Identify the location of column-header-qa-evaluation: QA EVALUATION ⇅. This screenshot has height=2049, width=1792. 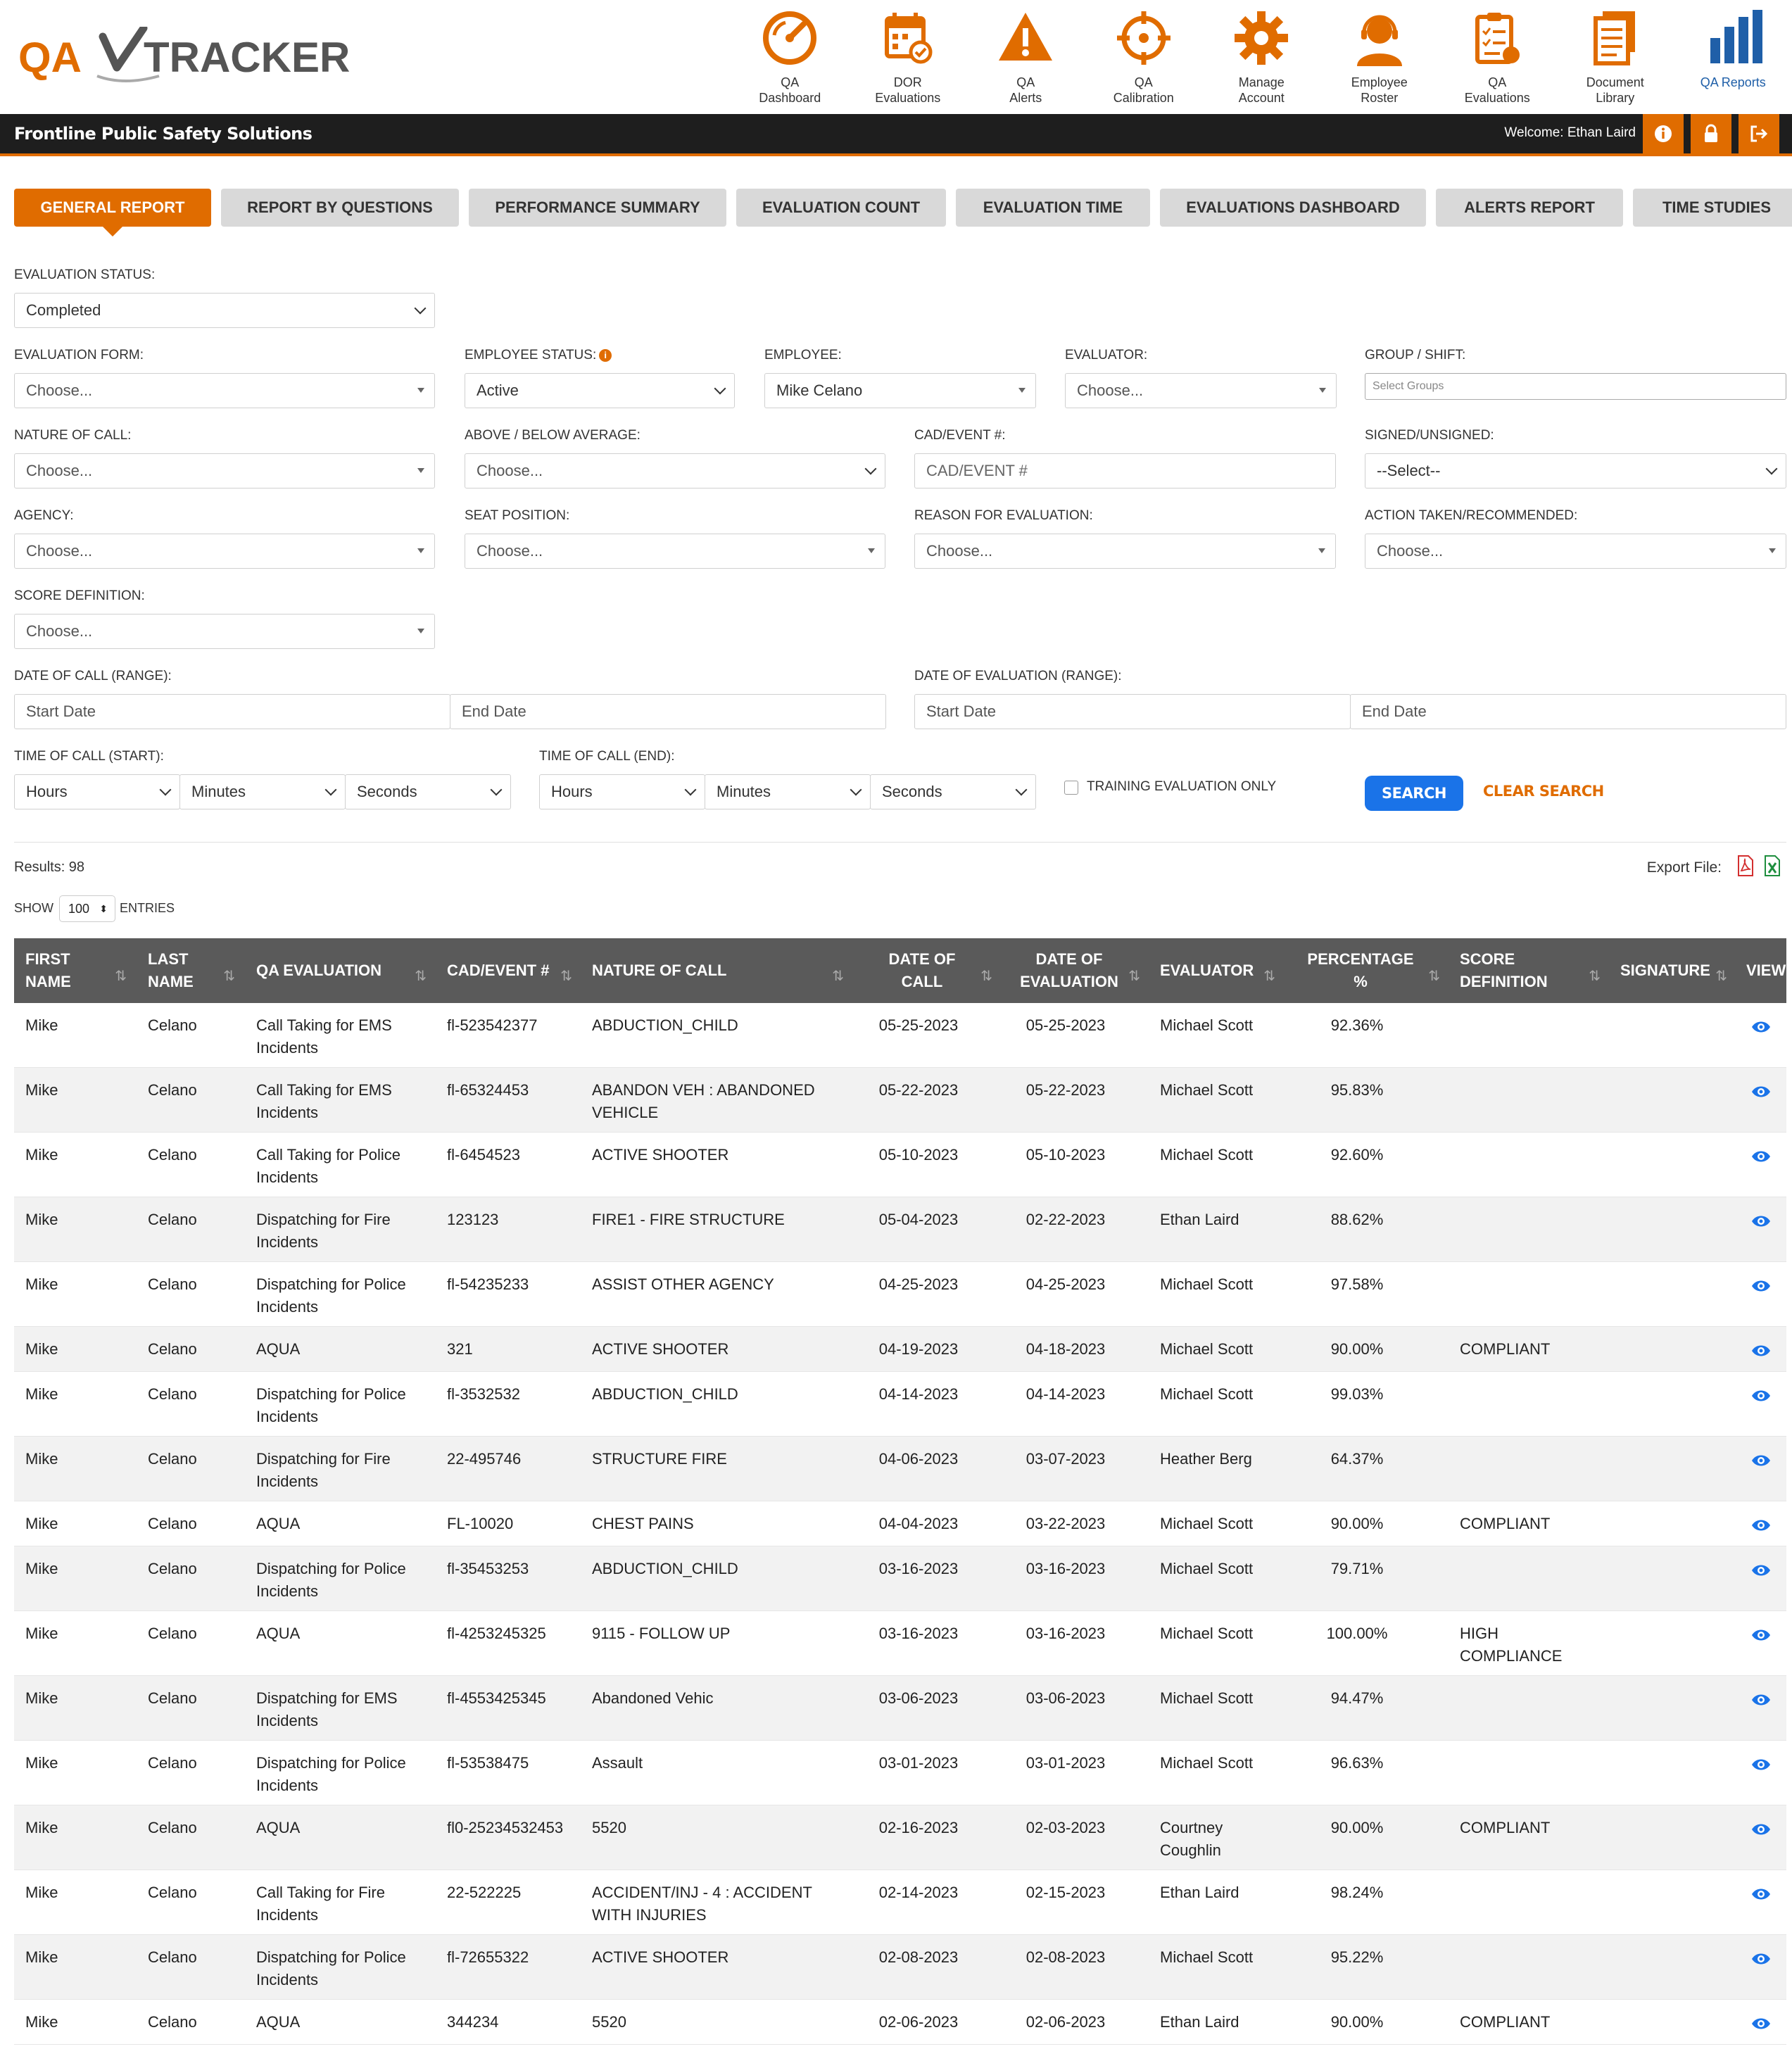
(345, 971).